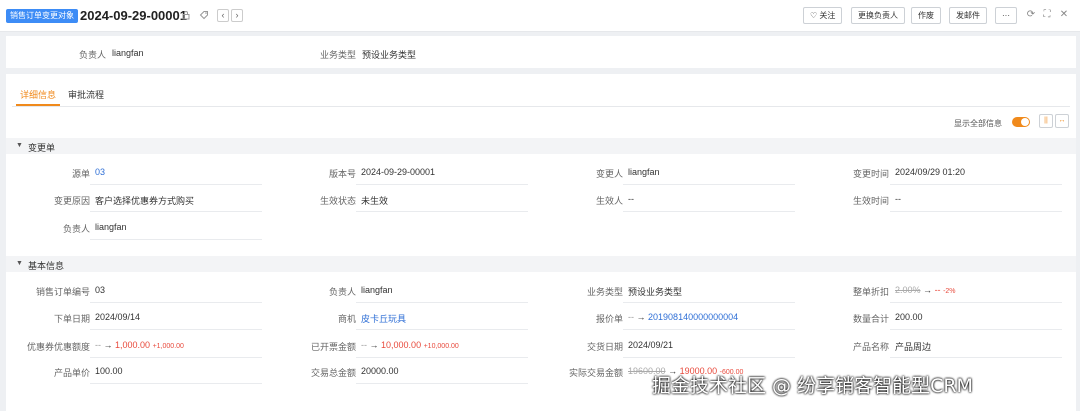 Image resolution: width=1080 pixels, height=411 pixels. I want to click on quote-change: -- → 201908140000000004, so click(683, 317).